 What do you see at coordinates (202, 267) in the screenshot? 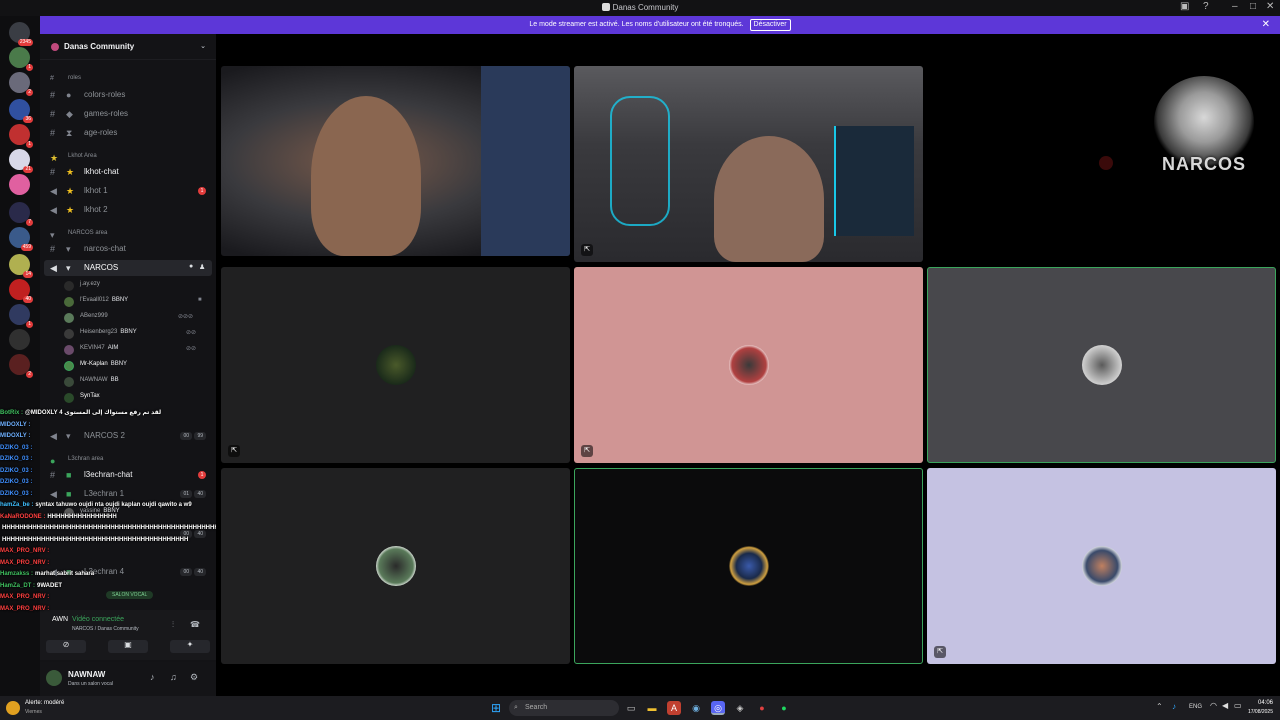
I see `add-user-icon: ♟` at bounding box center [202, 267].